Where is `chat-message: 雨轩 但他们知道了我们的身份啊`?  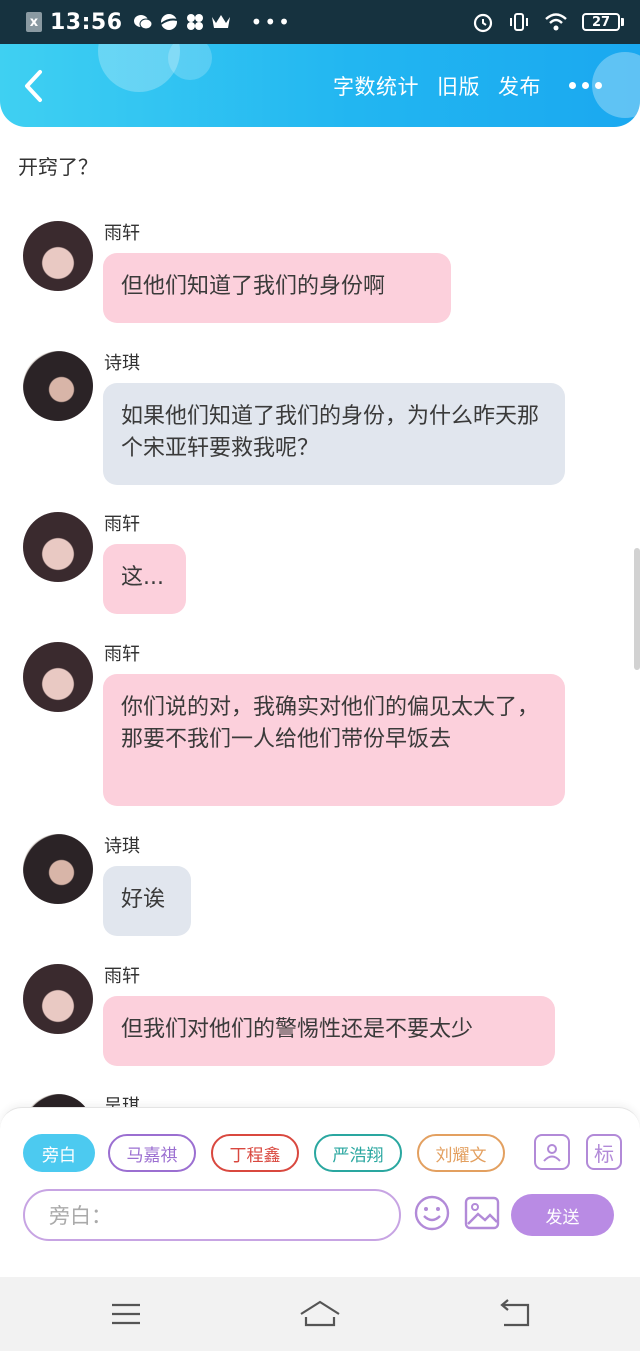 chat-message: 雨轩 但他们知道了我们的身份啊 is located at coordinates (323, 276).